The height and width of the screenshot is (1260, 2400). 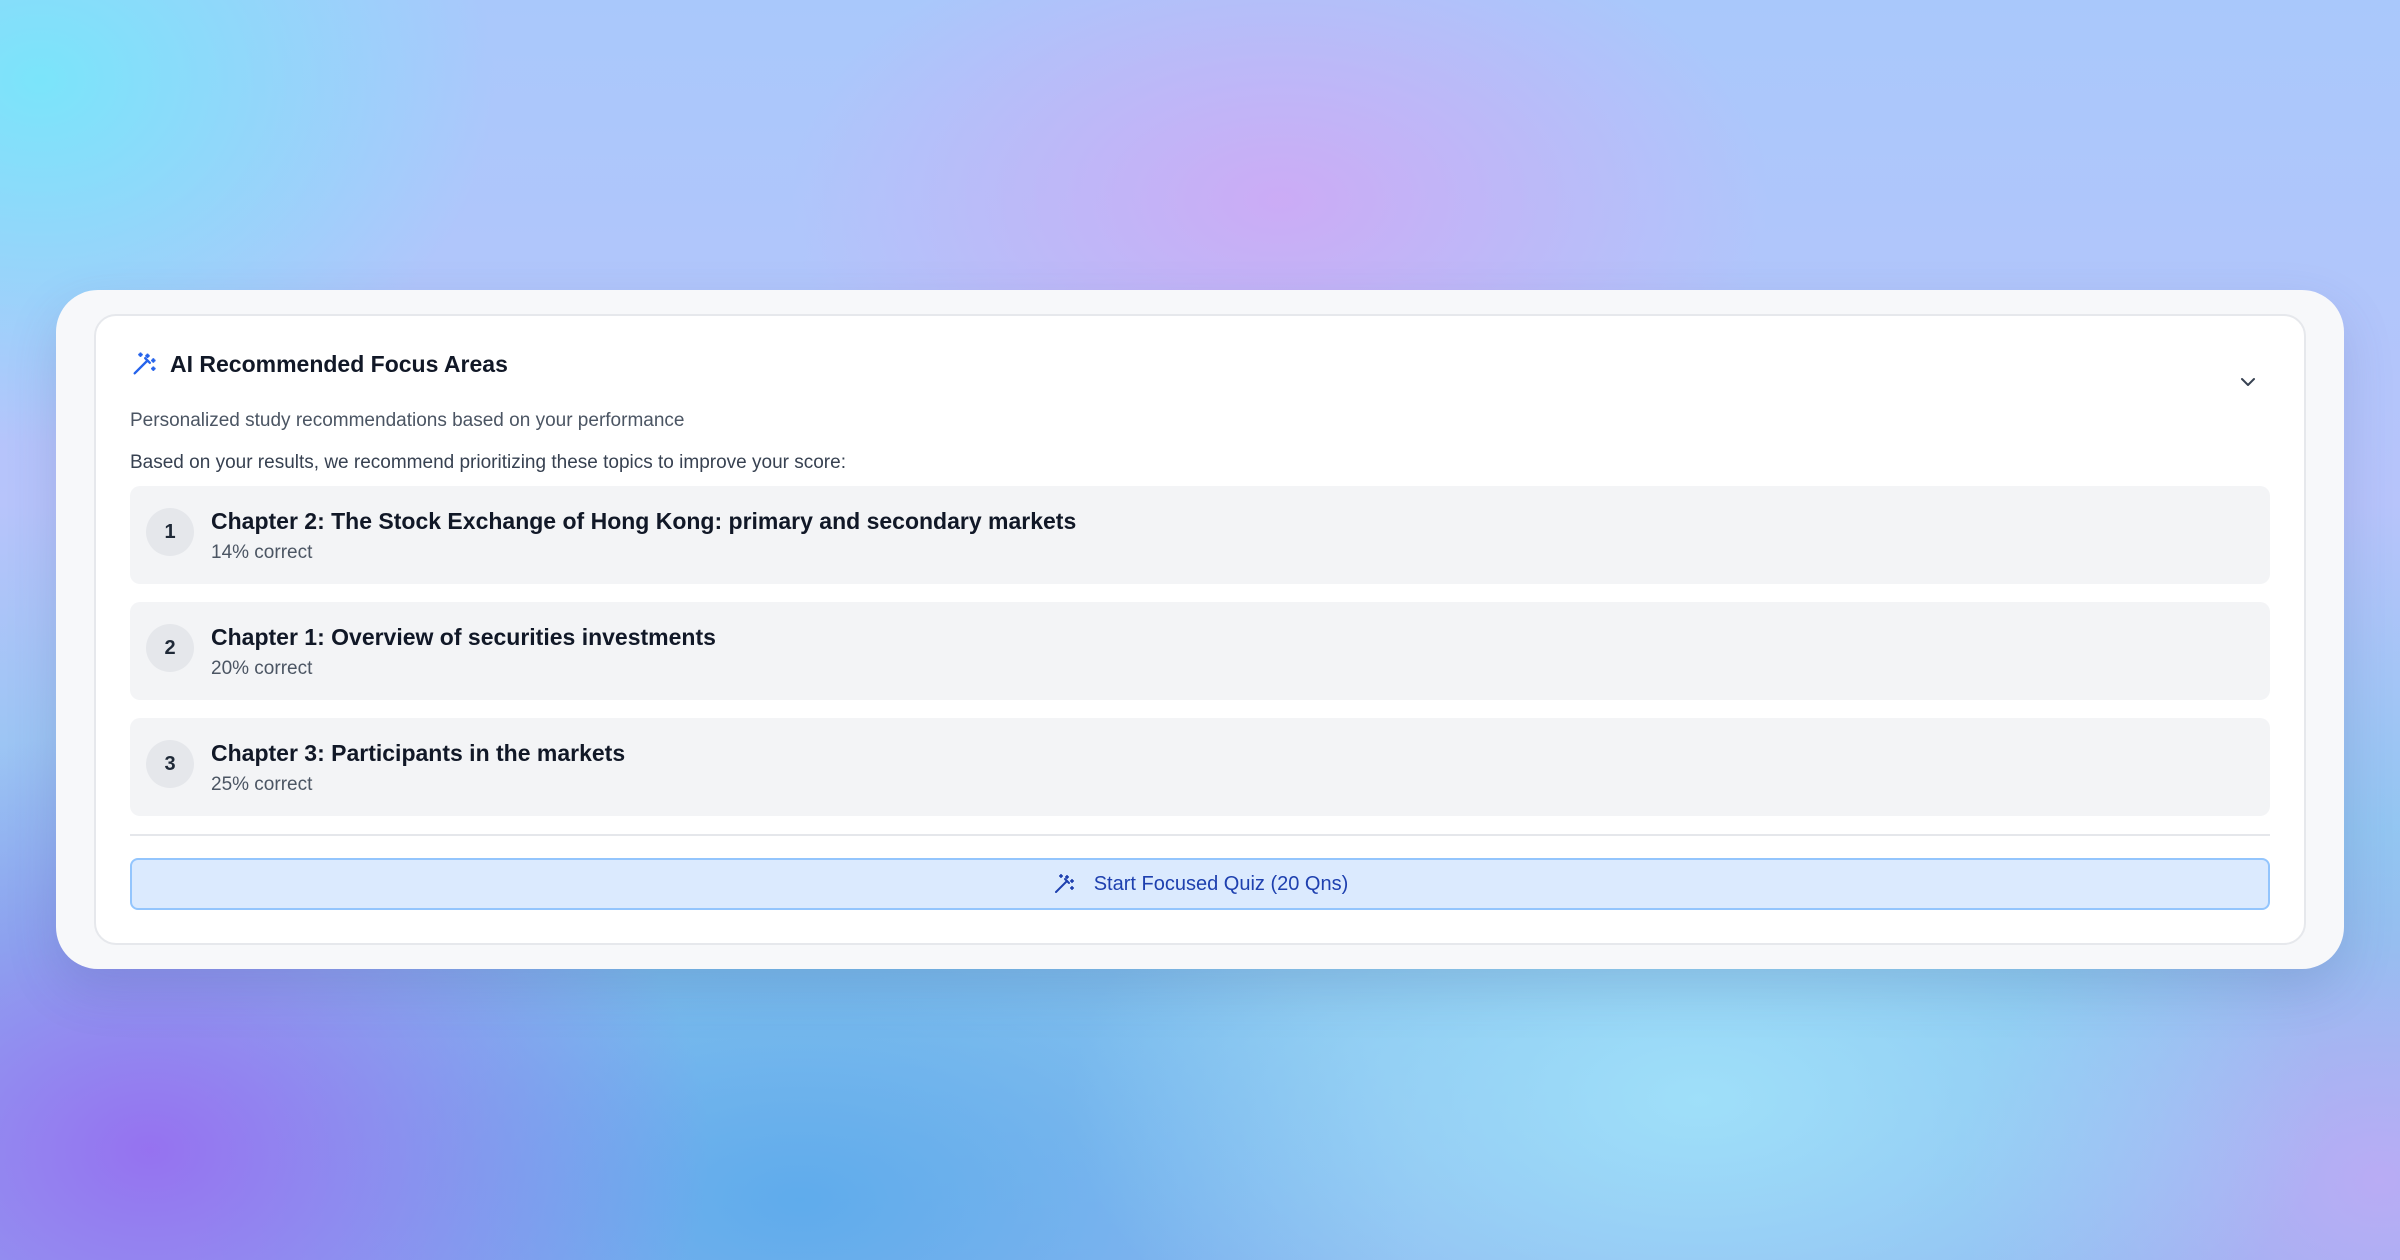 I want to click on start-focused-quiz-button: Start Focused Quiz (20 Qns), so click(x=1200, y=884).